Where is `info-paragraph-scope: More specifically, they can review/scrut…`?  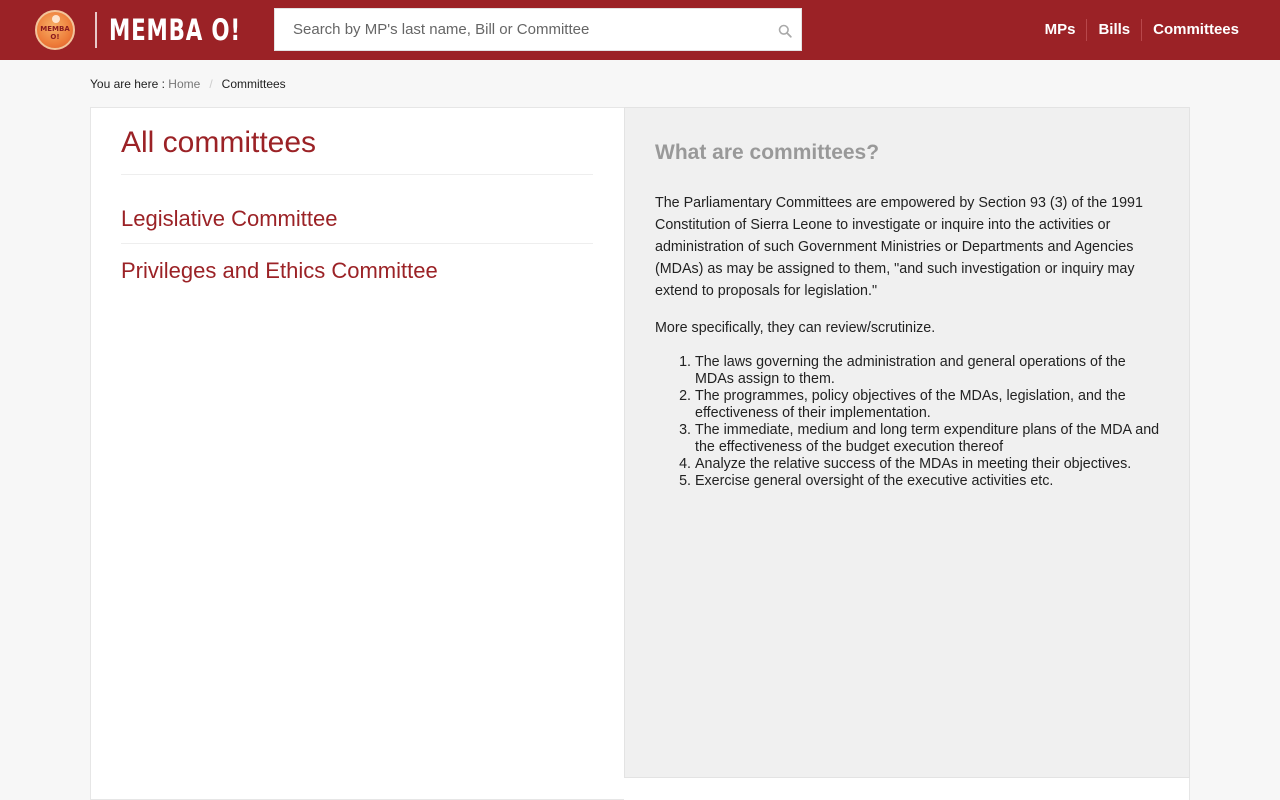
info-paragraph-scope: More specifically, they can review/scrut… is located at coordinates (795, 328).